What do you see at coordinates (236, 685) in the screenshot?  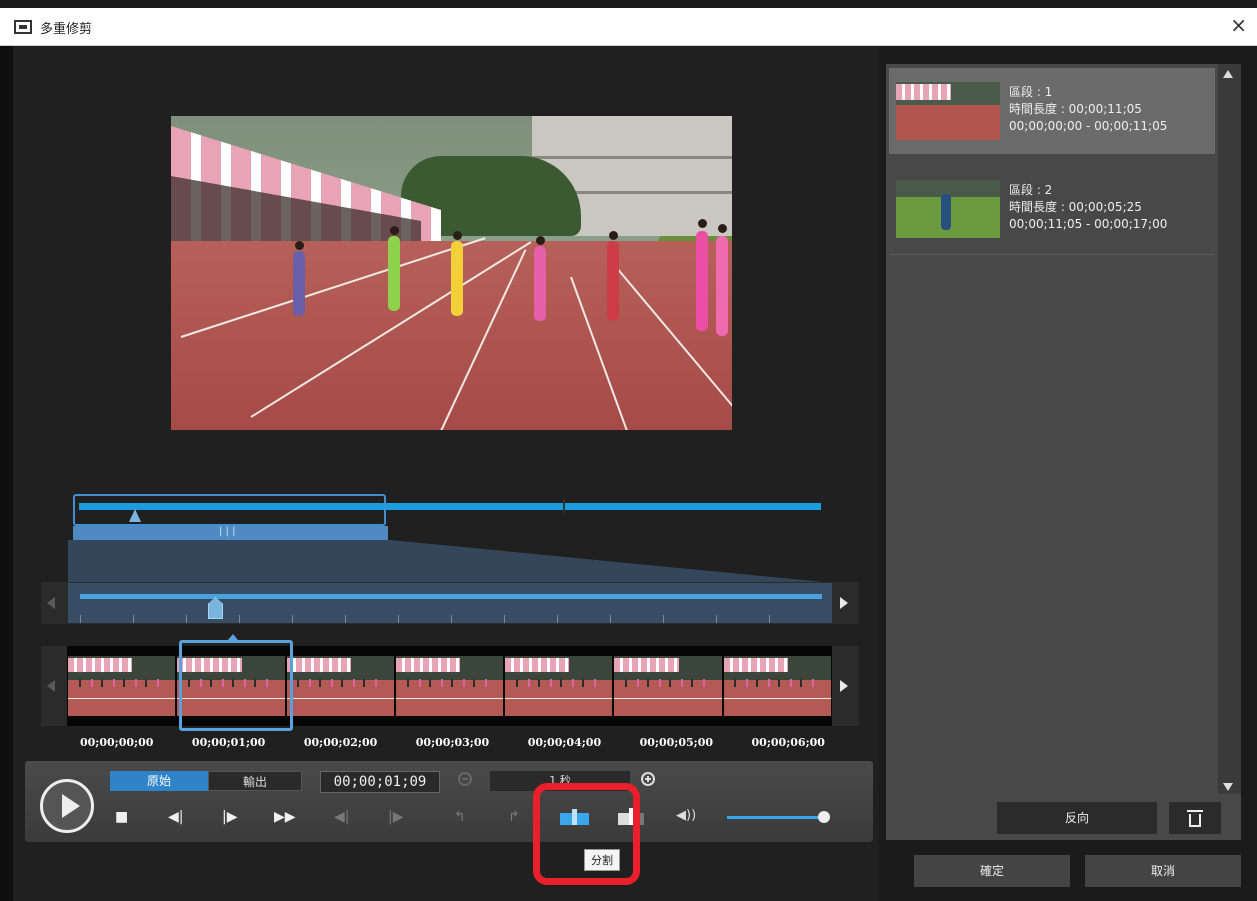 I see `filmstrip-selection` at bounding box center [236, 685].